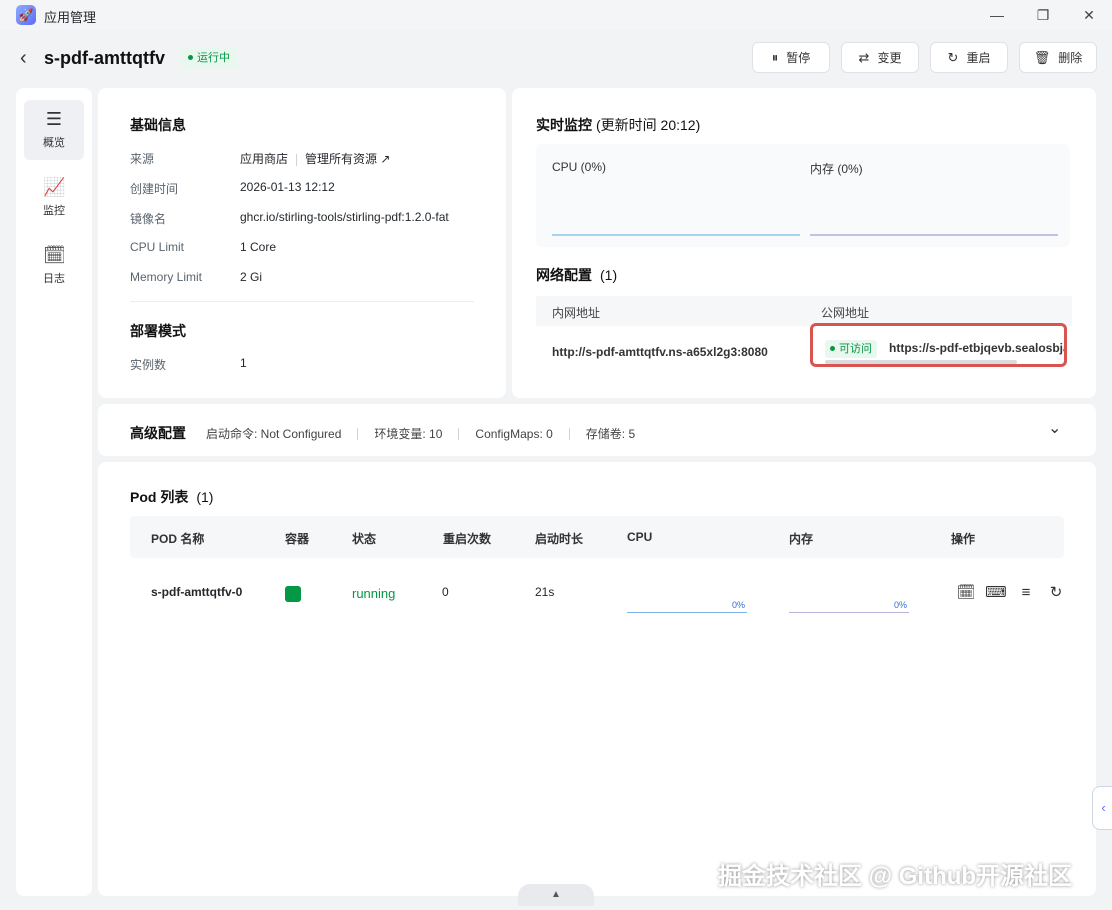 The image size is (1112, 910). What do you see at coordinates (205, 497) in the screenshot?
I see `pod-count: (1)` at bounding box center [205, 497].